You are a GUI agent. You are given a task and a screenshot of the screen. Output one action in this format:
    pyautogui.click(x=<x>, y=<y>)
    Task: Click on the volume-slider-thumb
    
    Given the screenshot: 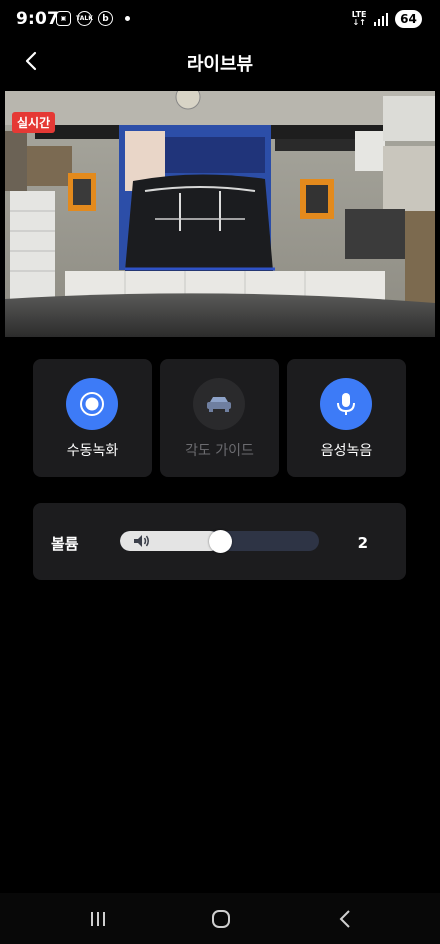 What is the action you would take?
    pyautogui.click(x=220, y=541)
    